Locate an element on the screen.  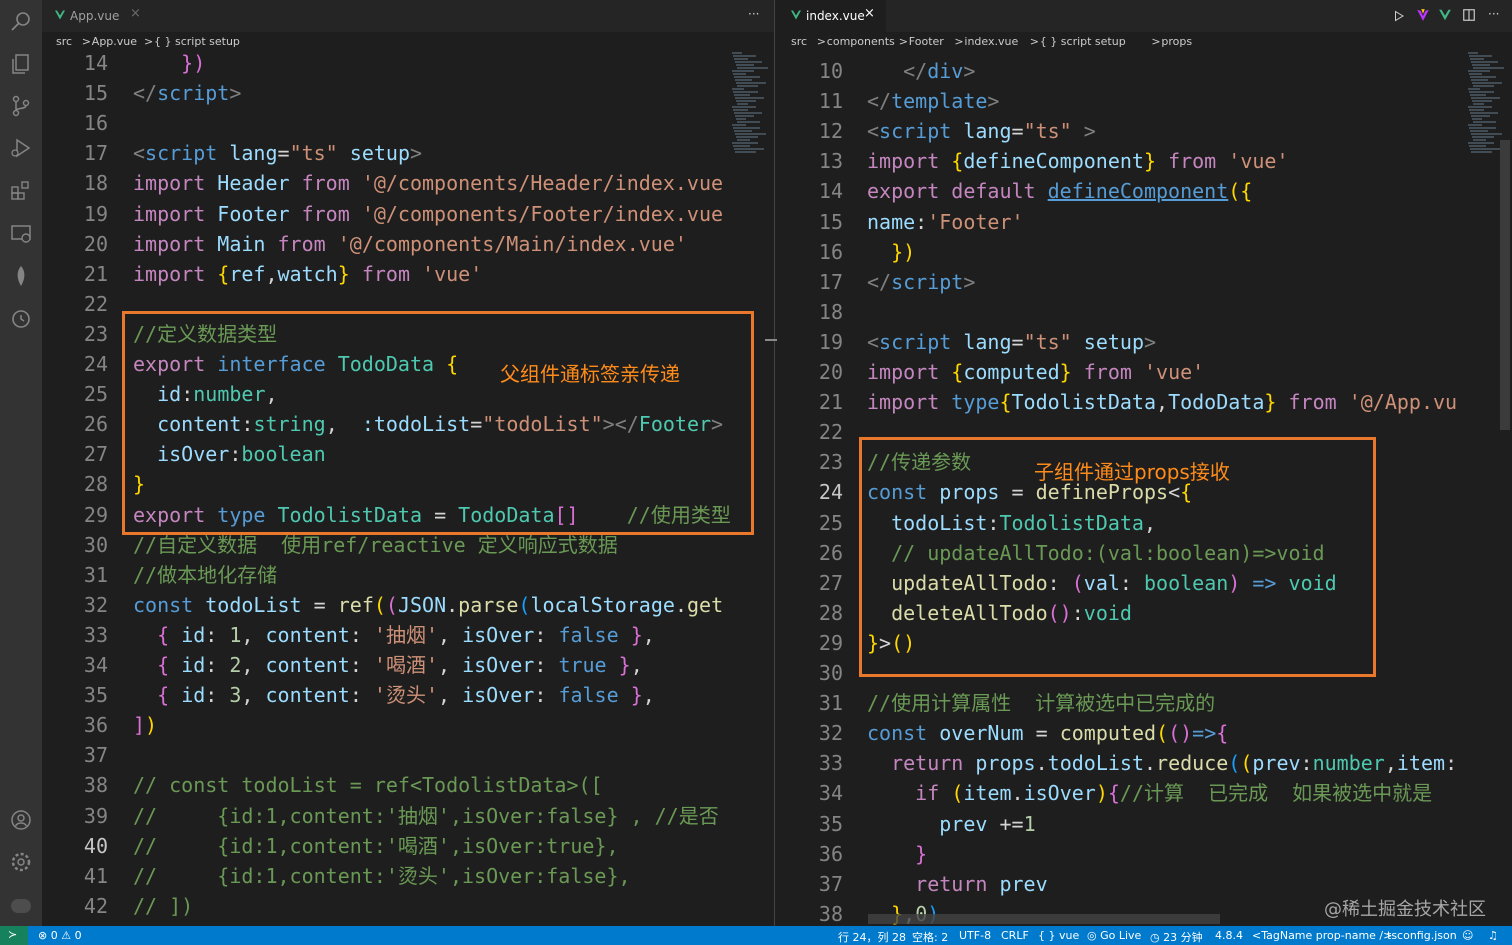
code-line: 19 <script lang="ts" setup> is located at coordinates (1145, 342).